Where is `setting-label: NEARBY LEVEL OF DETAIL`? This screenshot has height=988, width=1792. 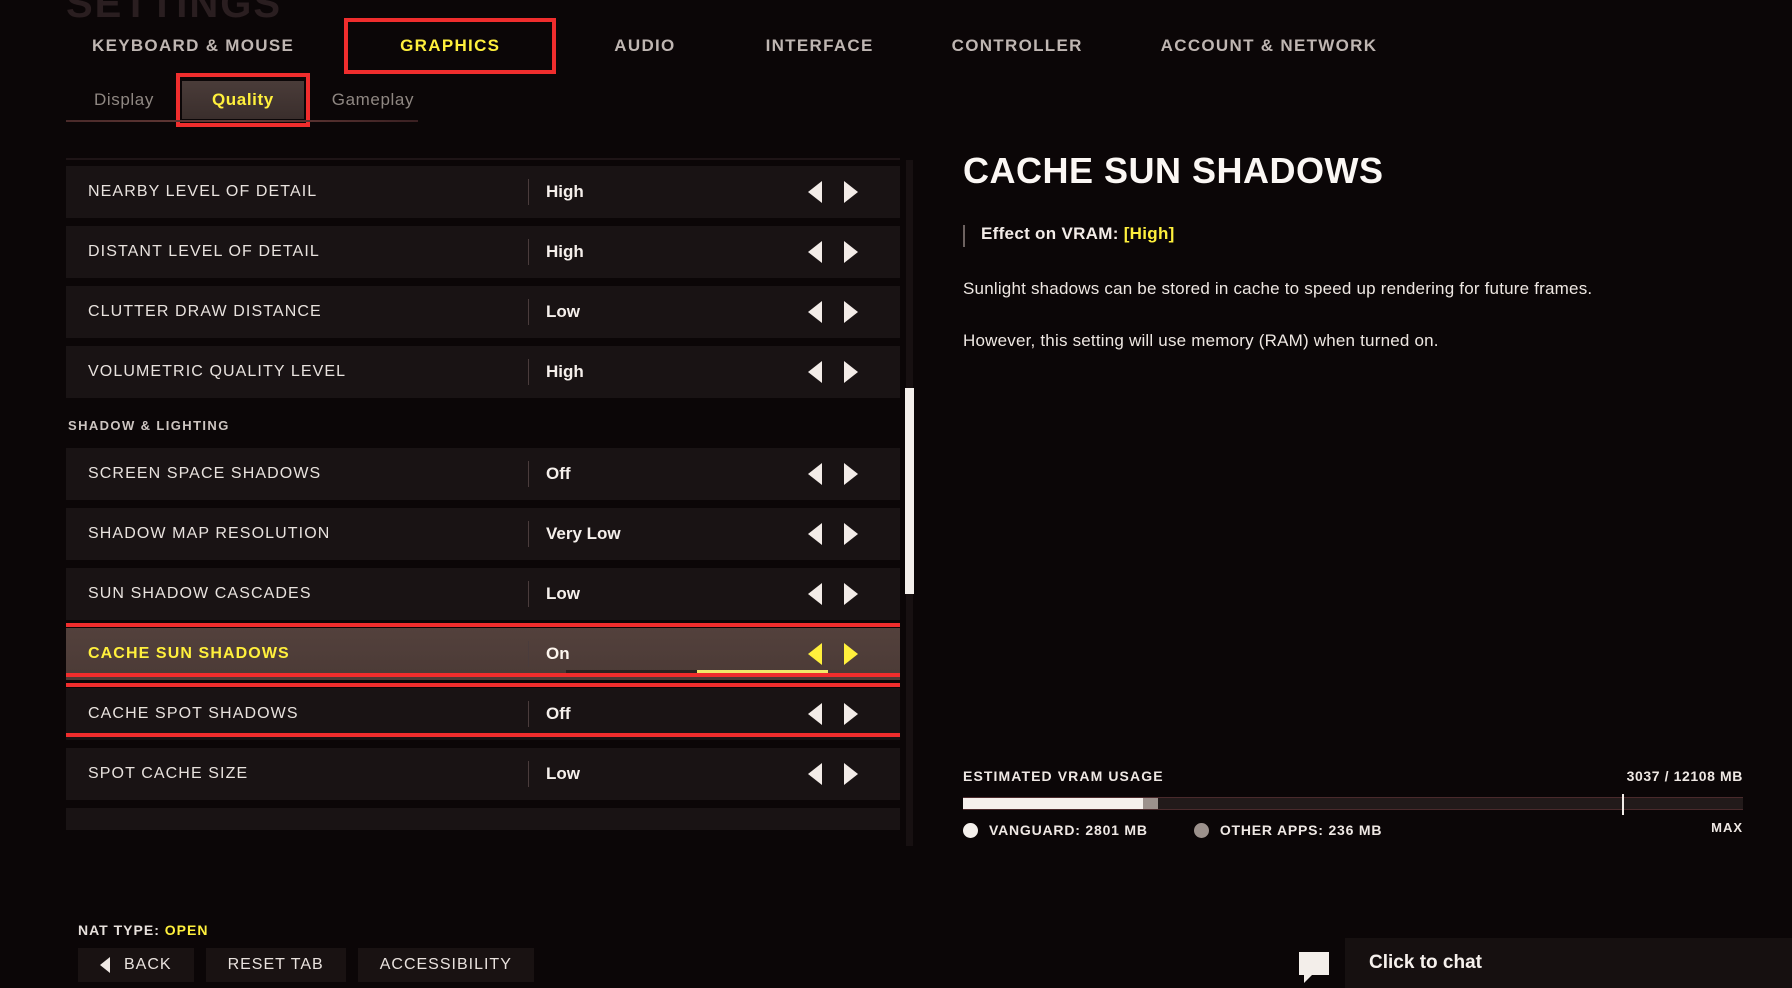 setting-label: NEARBY LEVEL OF DETAIL is located at coordinates (203, 191).